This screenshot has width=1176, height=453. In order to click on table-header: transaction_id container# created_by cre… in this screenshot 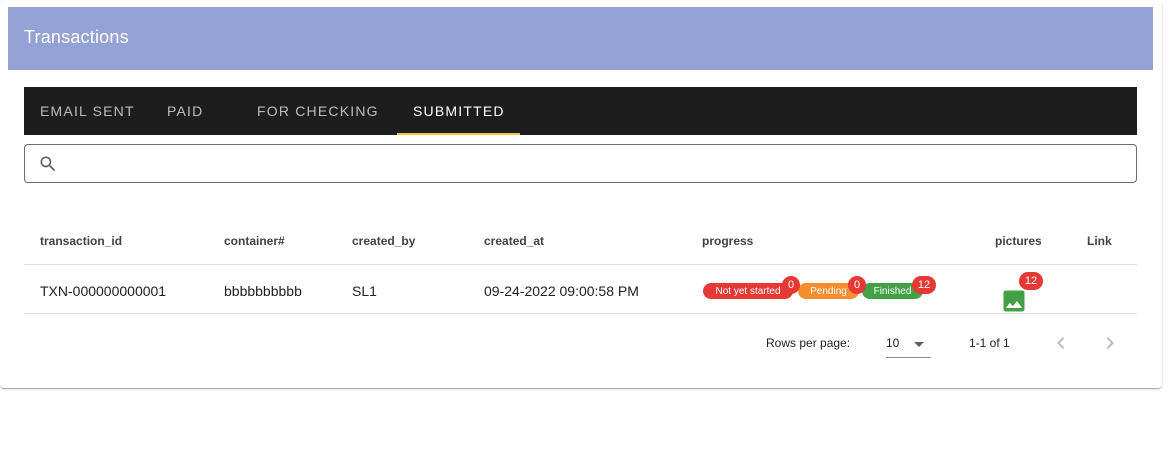, I will do `click(580, 241)`.